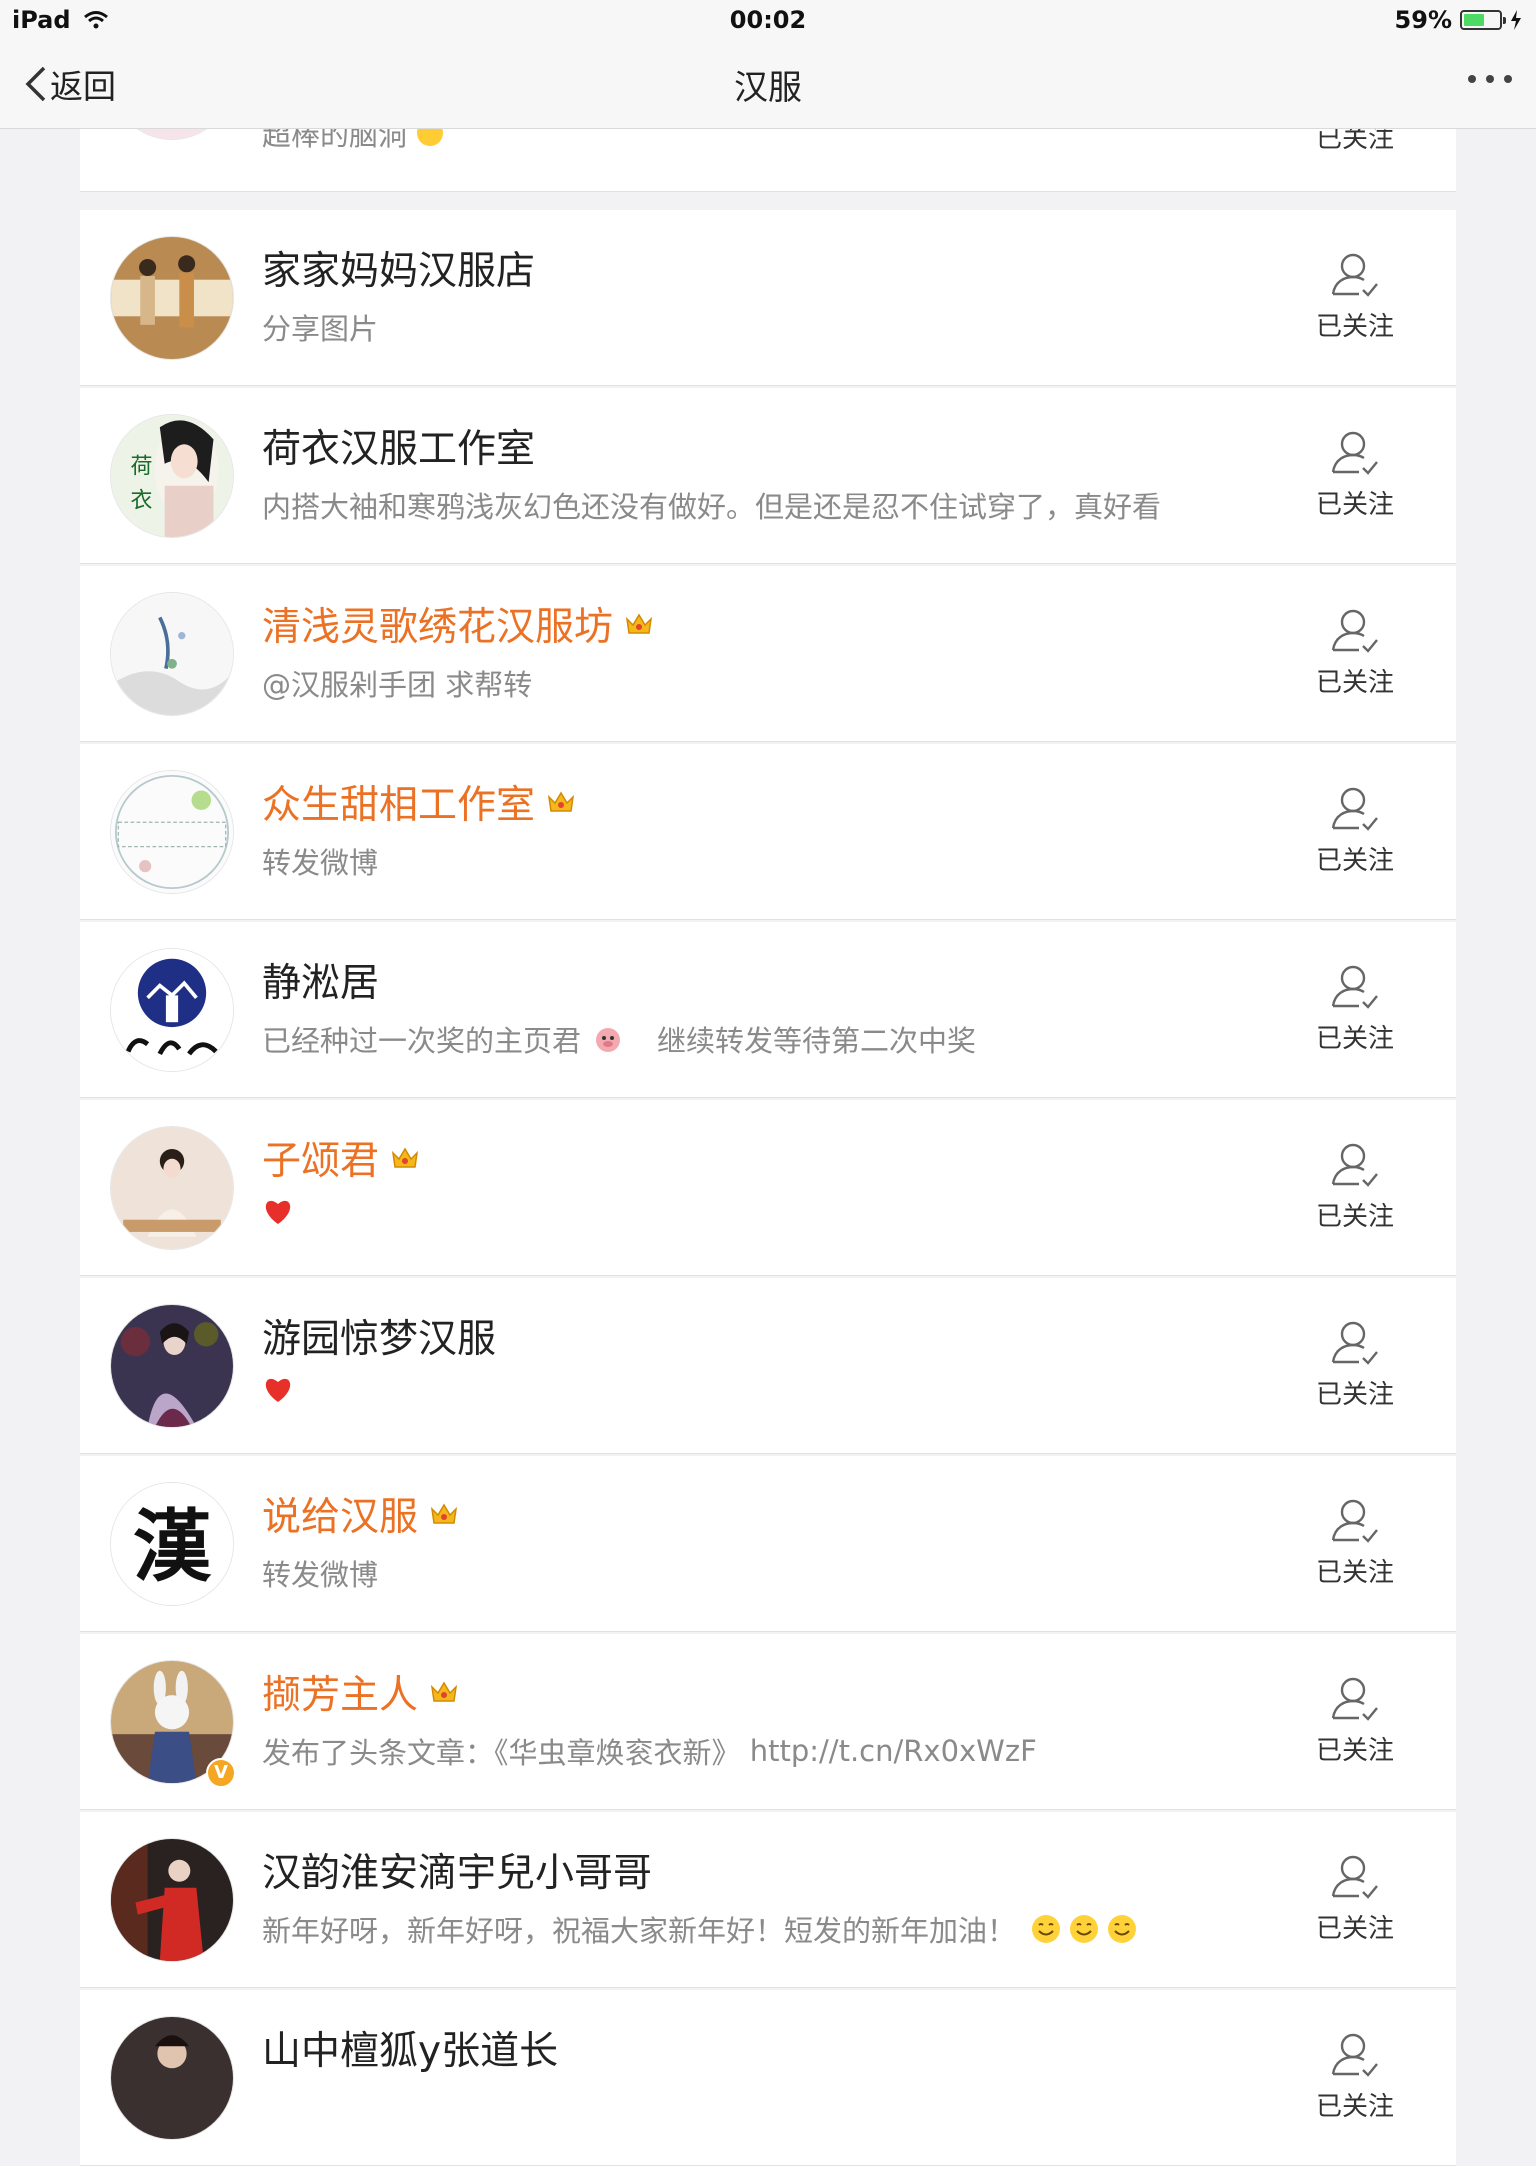 This screenshot has height=2166, width=1536. Describe the element at coordinates (768, 2078) in the screenshot. I see `list-item: 山中檀狐y张道长 已关注` at that location.